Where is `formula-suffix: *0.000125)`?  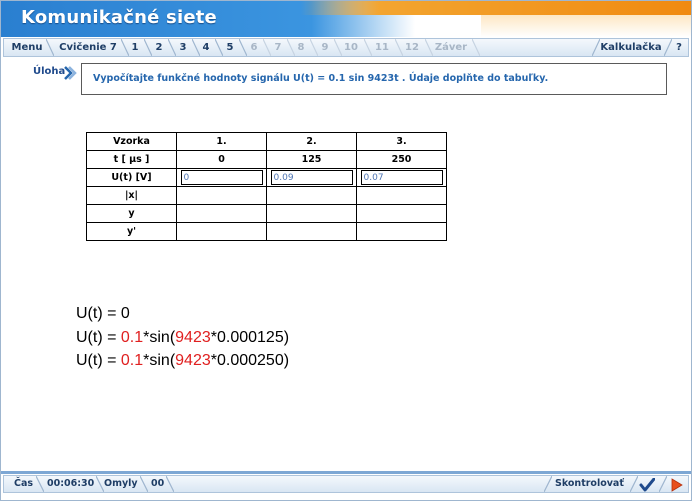
formula-suffix: *0.000125) is located at coordinates (250, 337).